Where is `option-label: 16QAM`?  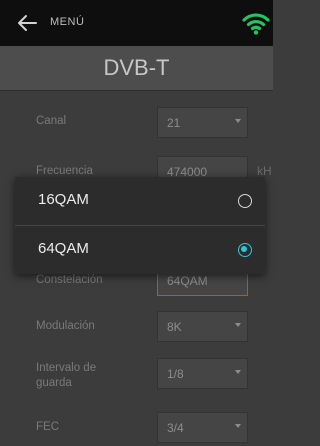
option-label: 16QAM is located at coordinates (63, 199).